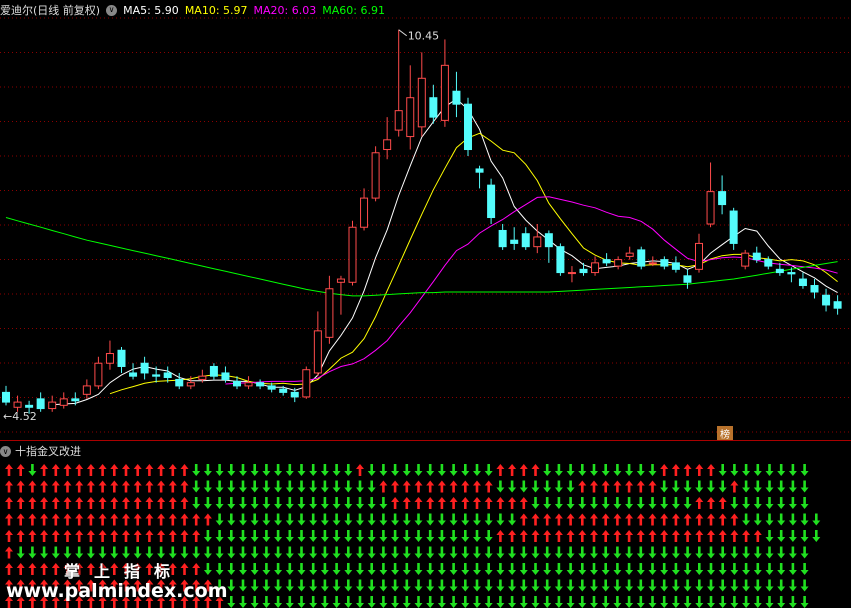 The height and width of the screenshot is (608, 851). I want to click on collapse-chevron-icon: ∨, so click(112, 10).